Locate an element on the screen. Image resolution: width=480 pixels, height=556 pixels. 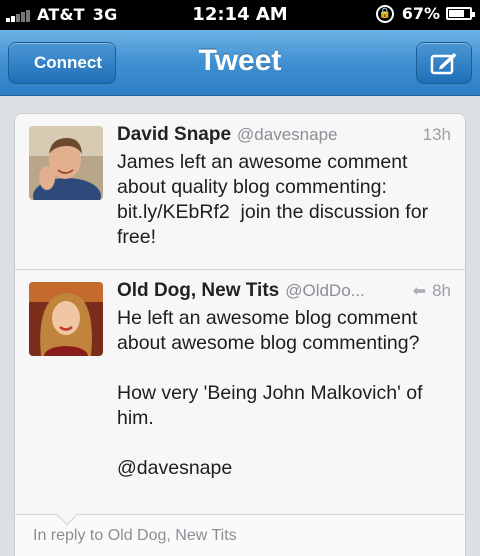
tweet-timestamp: ⬅ 8h is located at coordinates (432, 291).